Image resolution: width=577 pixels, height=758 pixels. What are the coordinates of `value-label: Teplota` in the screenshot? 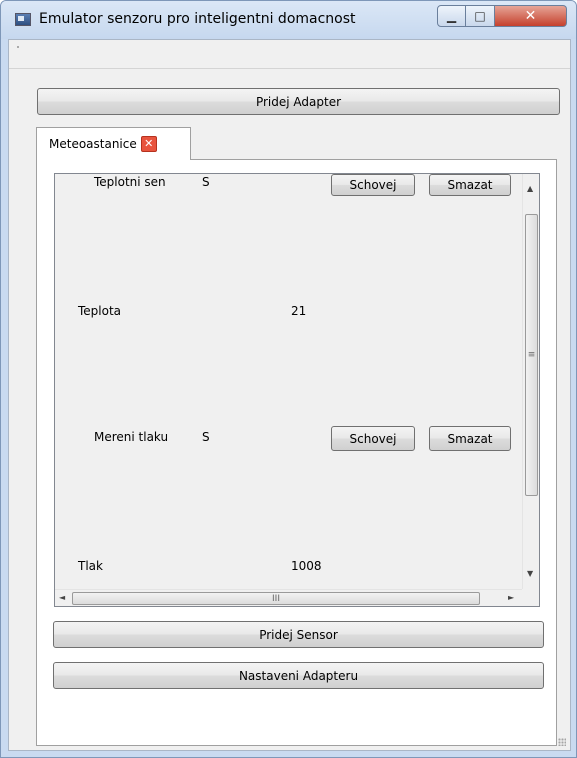 It's located at (100, 311).